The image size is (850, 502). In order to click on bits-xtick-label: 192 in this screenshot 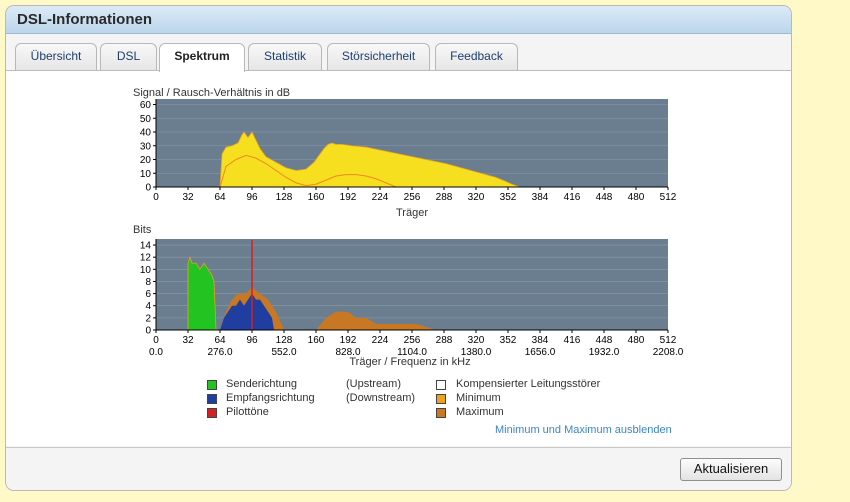, I will do `click(348, 340)`.